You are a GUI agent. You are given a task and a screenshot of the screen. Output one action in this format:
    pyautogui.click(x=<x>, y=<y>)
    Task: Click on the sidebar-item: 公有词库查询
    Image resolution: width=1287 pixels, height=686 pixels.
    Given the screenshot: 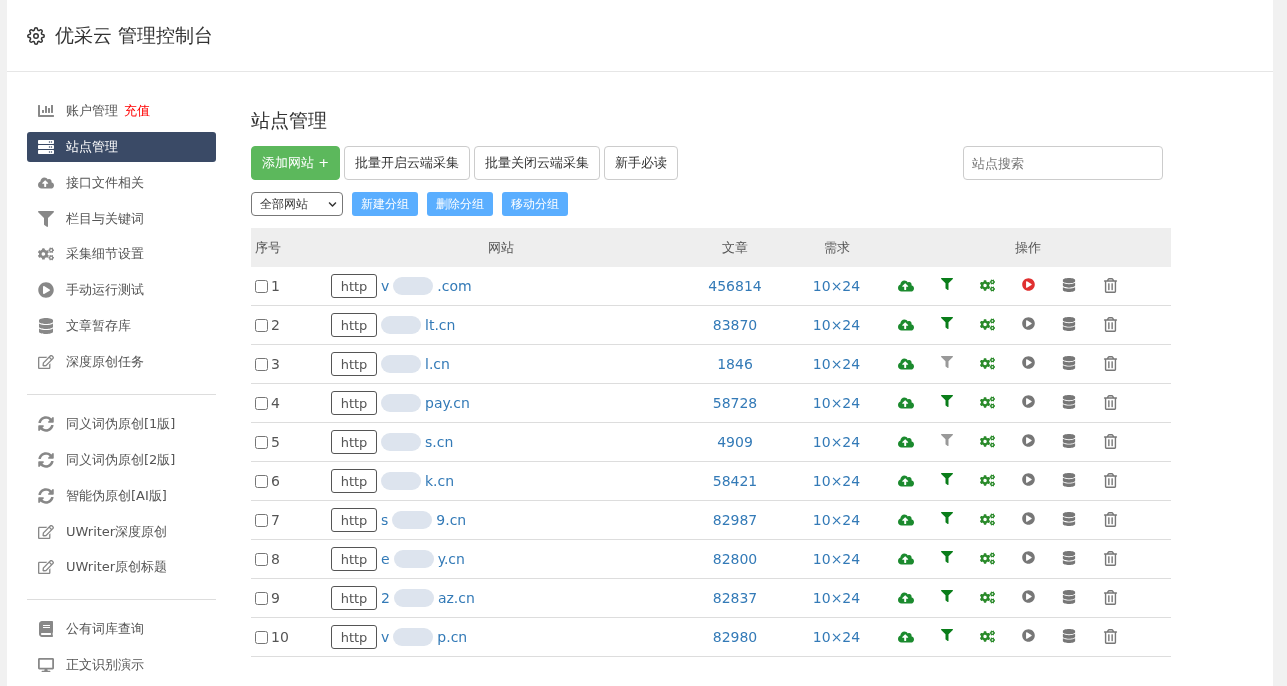 What is the action you would take?
    pyautogui.click(x=121, y=629)
    